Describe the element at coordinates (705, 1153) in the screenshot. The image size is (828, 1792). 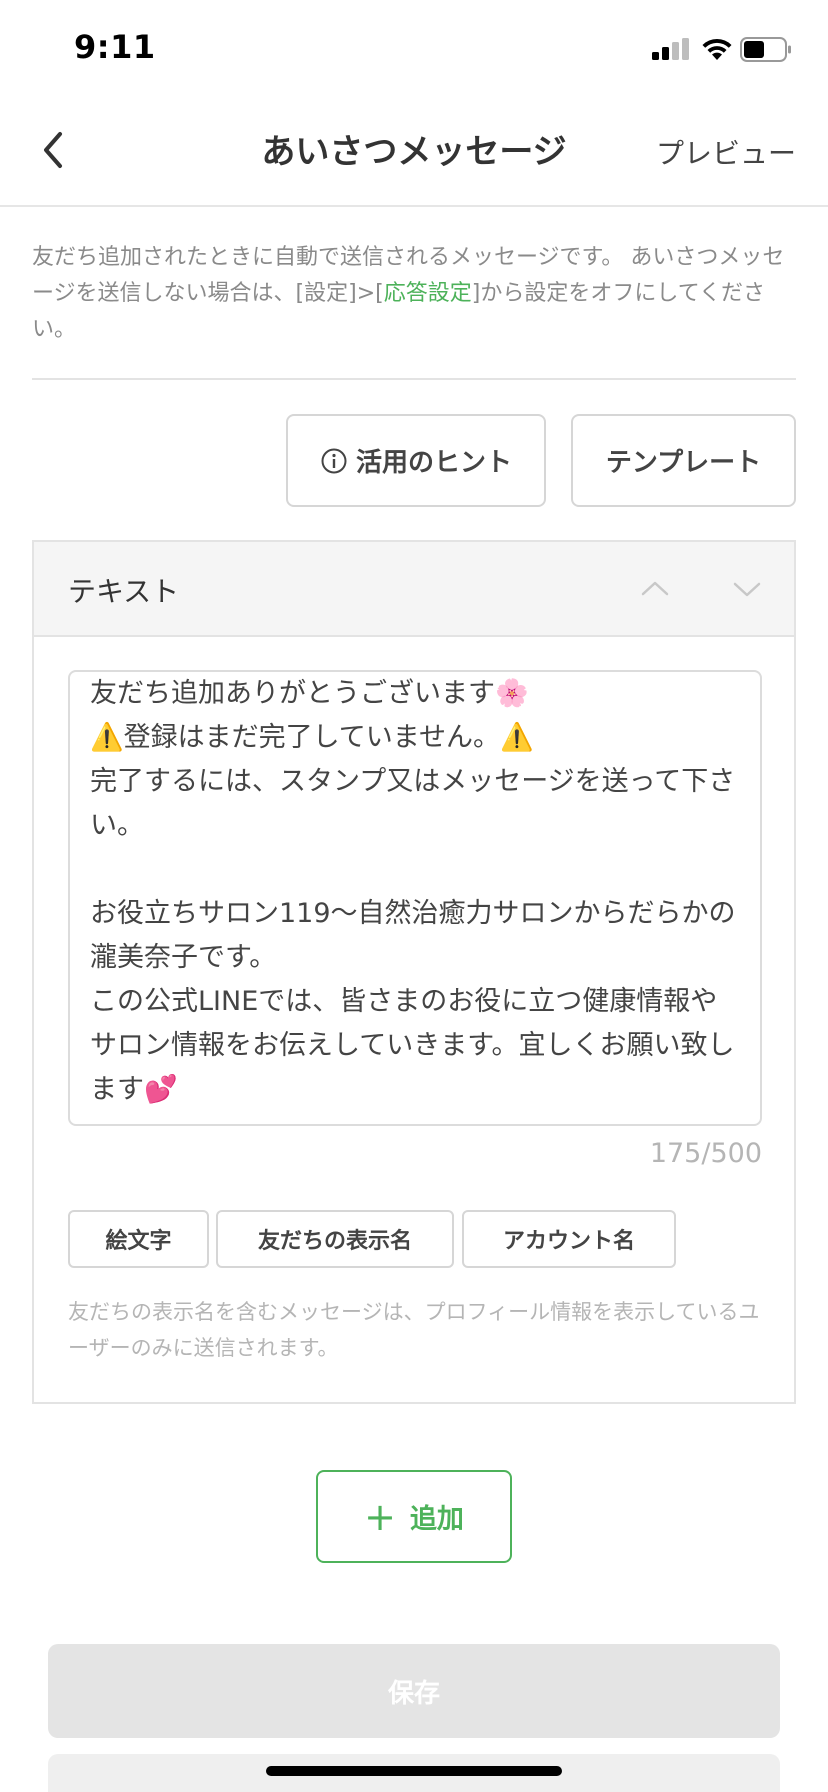
I see `character-counter: 175/500` at that location.